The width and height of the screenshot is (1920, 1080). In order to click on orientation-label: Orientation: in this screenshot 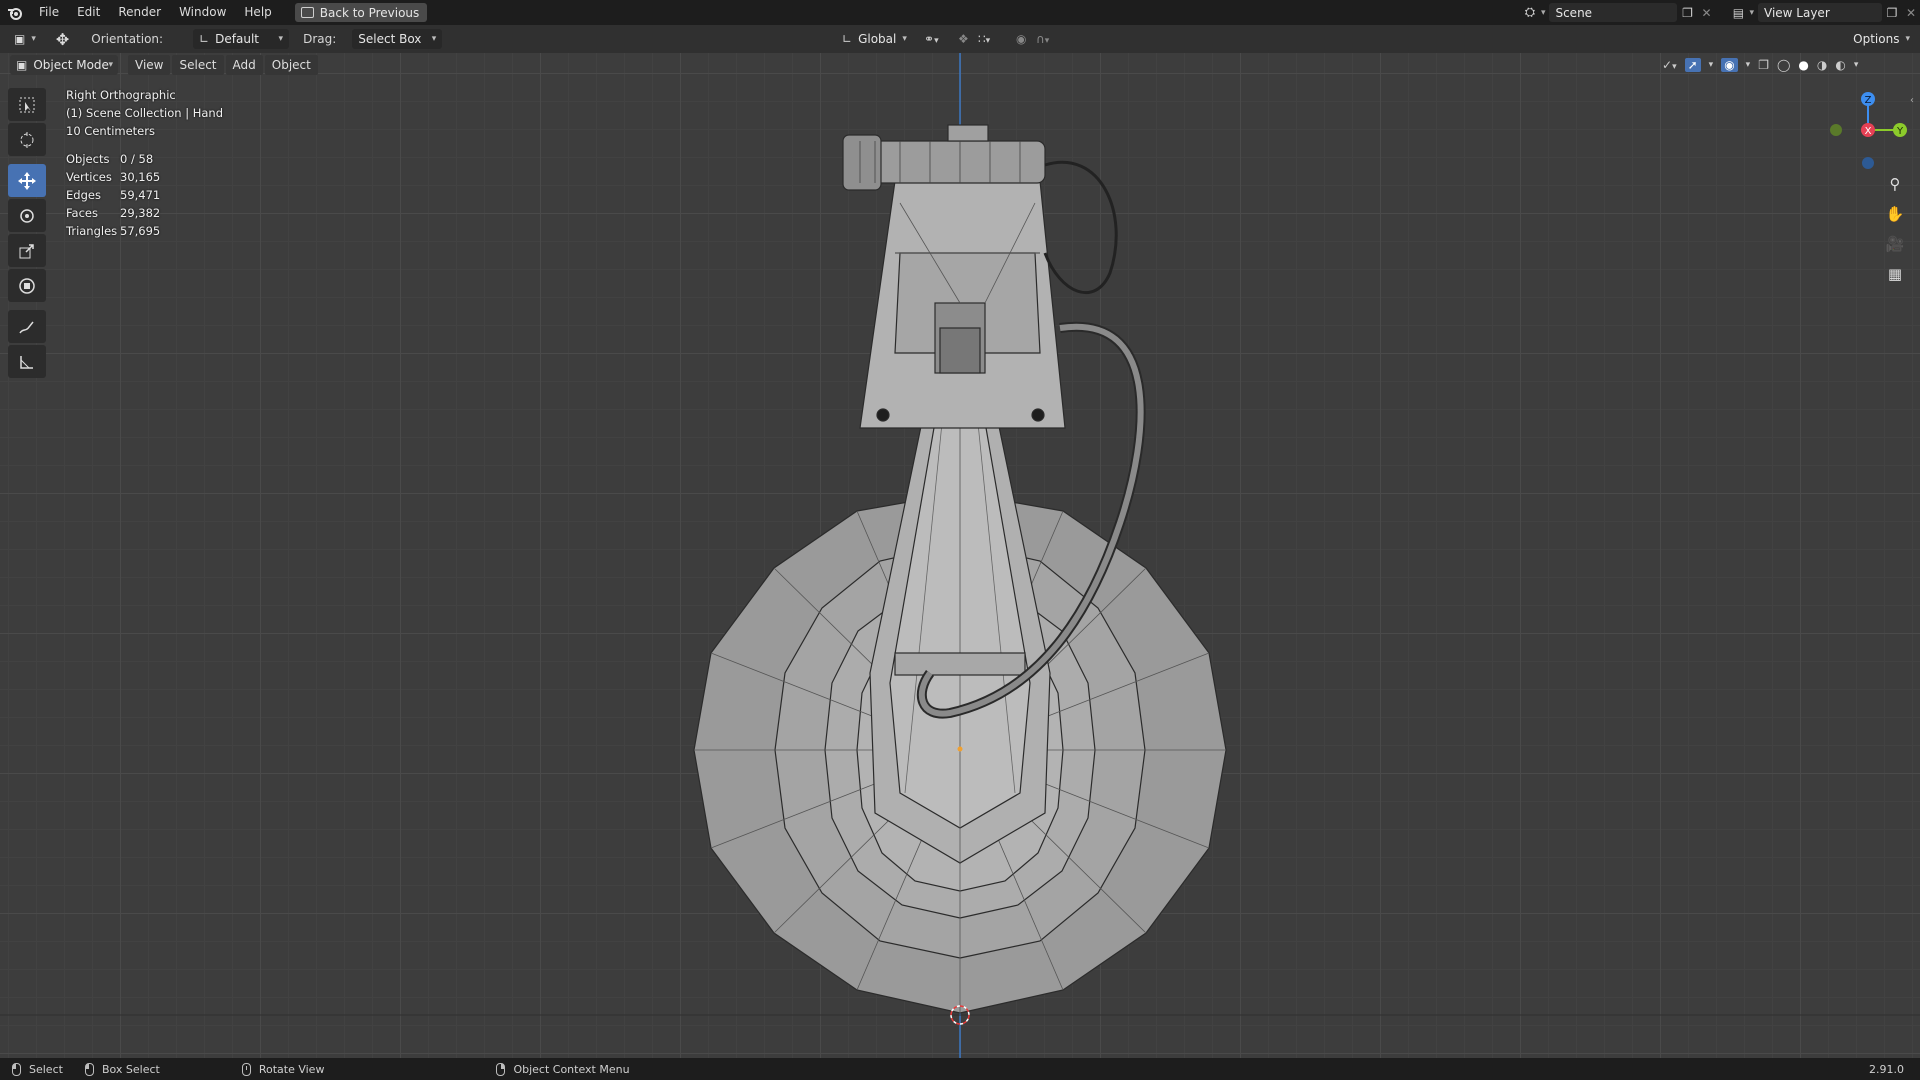, I will do `click(127, 39)`.